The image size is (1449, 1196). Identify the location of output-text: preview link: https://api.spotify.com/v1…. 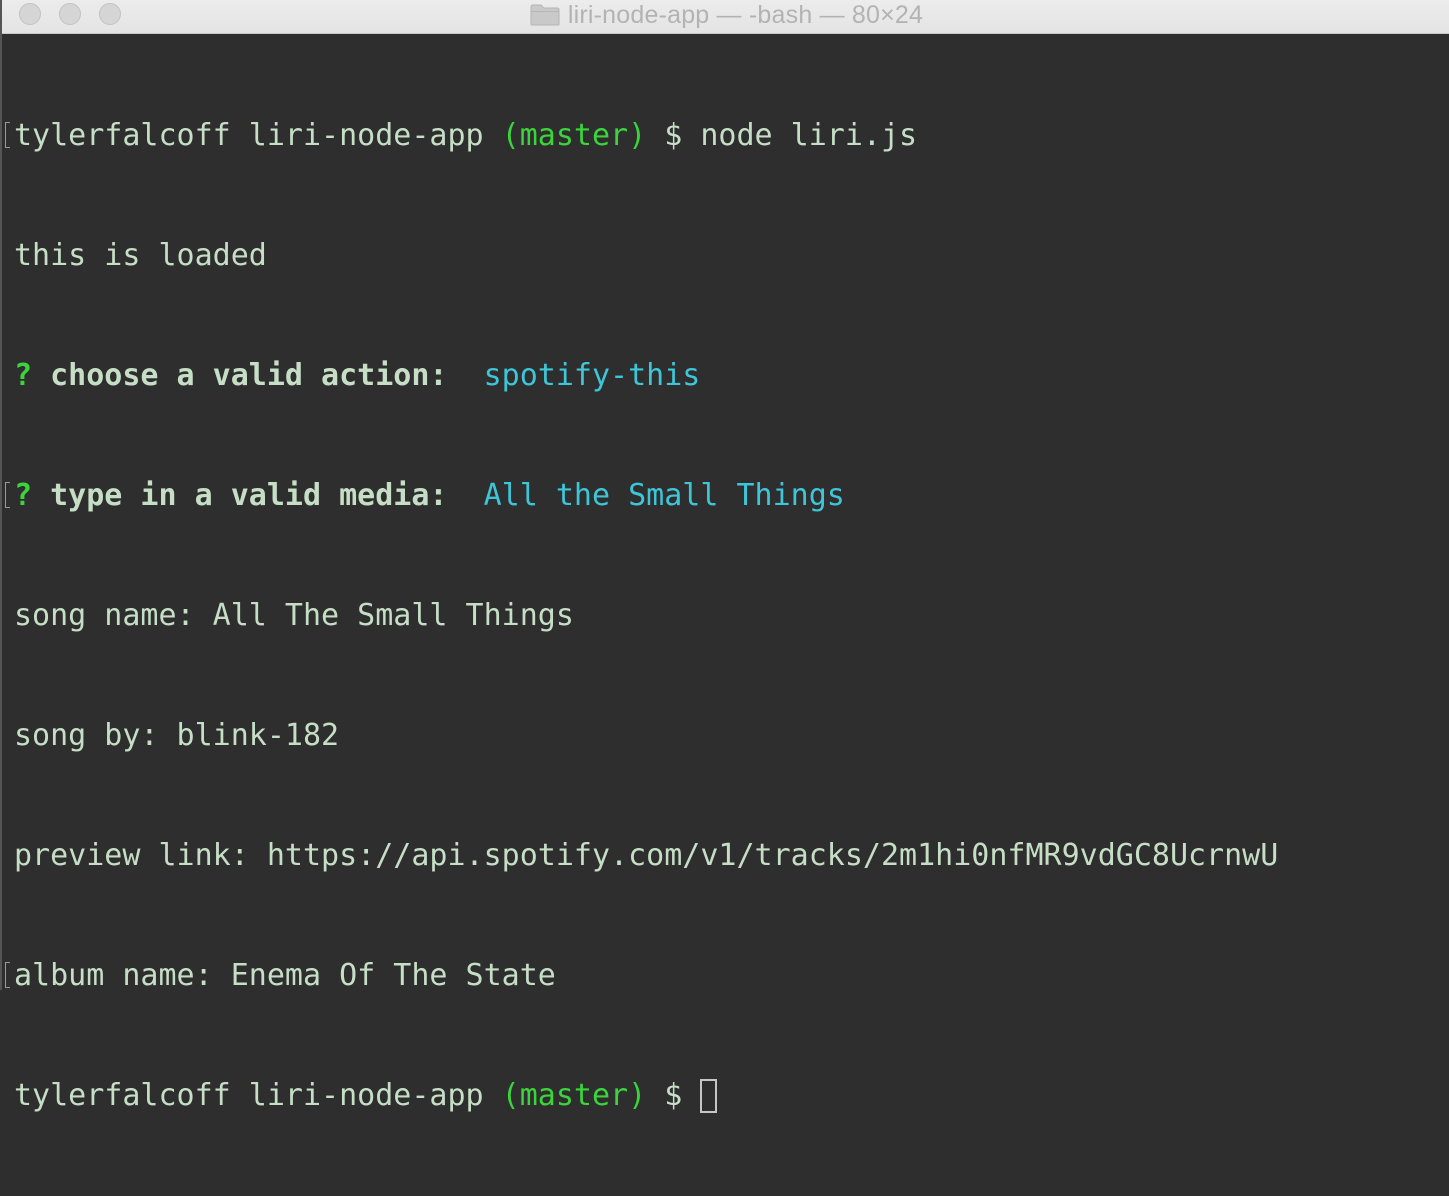
(646, 855).